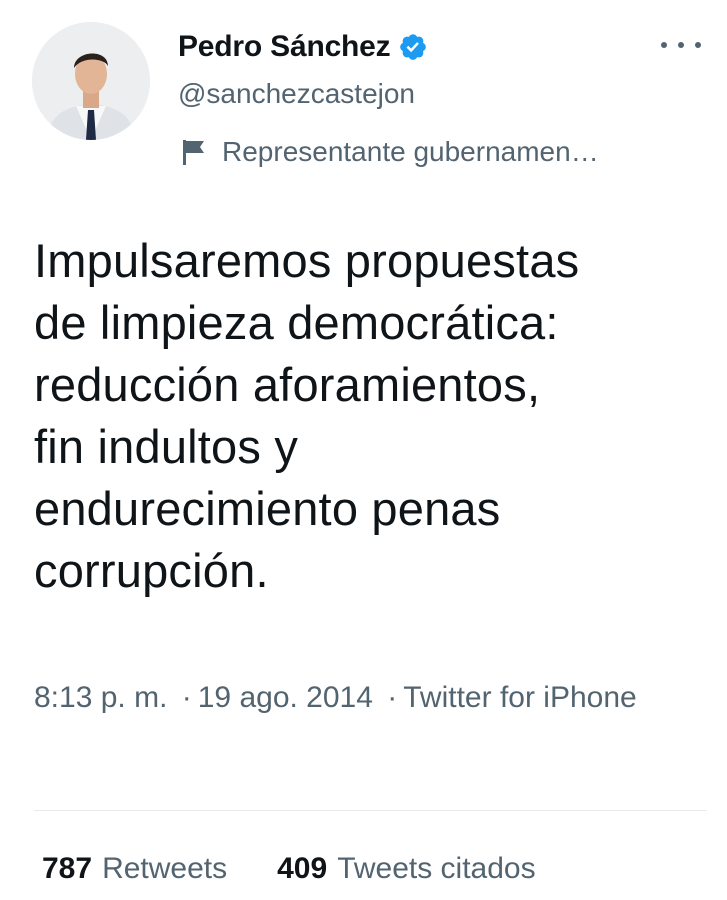 This screenshot has width=727, height=900. What do you see at coordinates (100, 697) in the screenshot?
I see `tweet-time: 8:13 p. m.` at bounding box center [100, 697].